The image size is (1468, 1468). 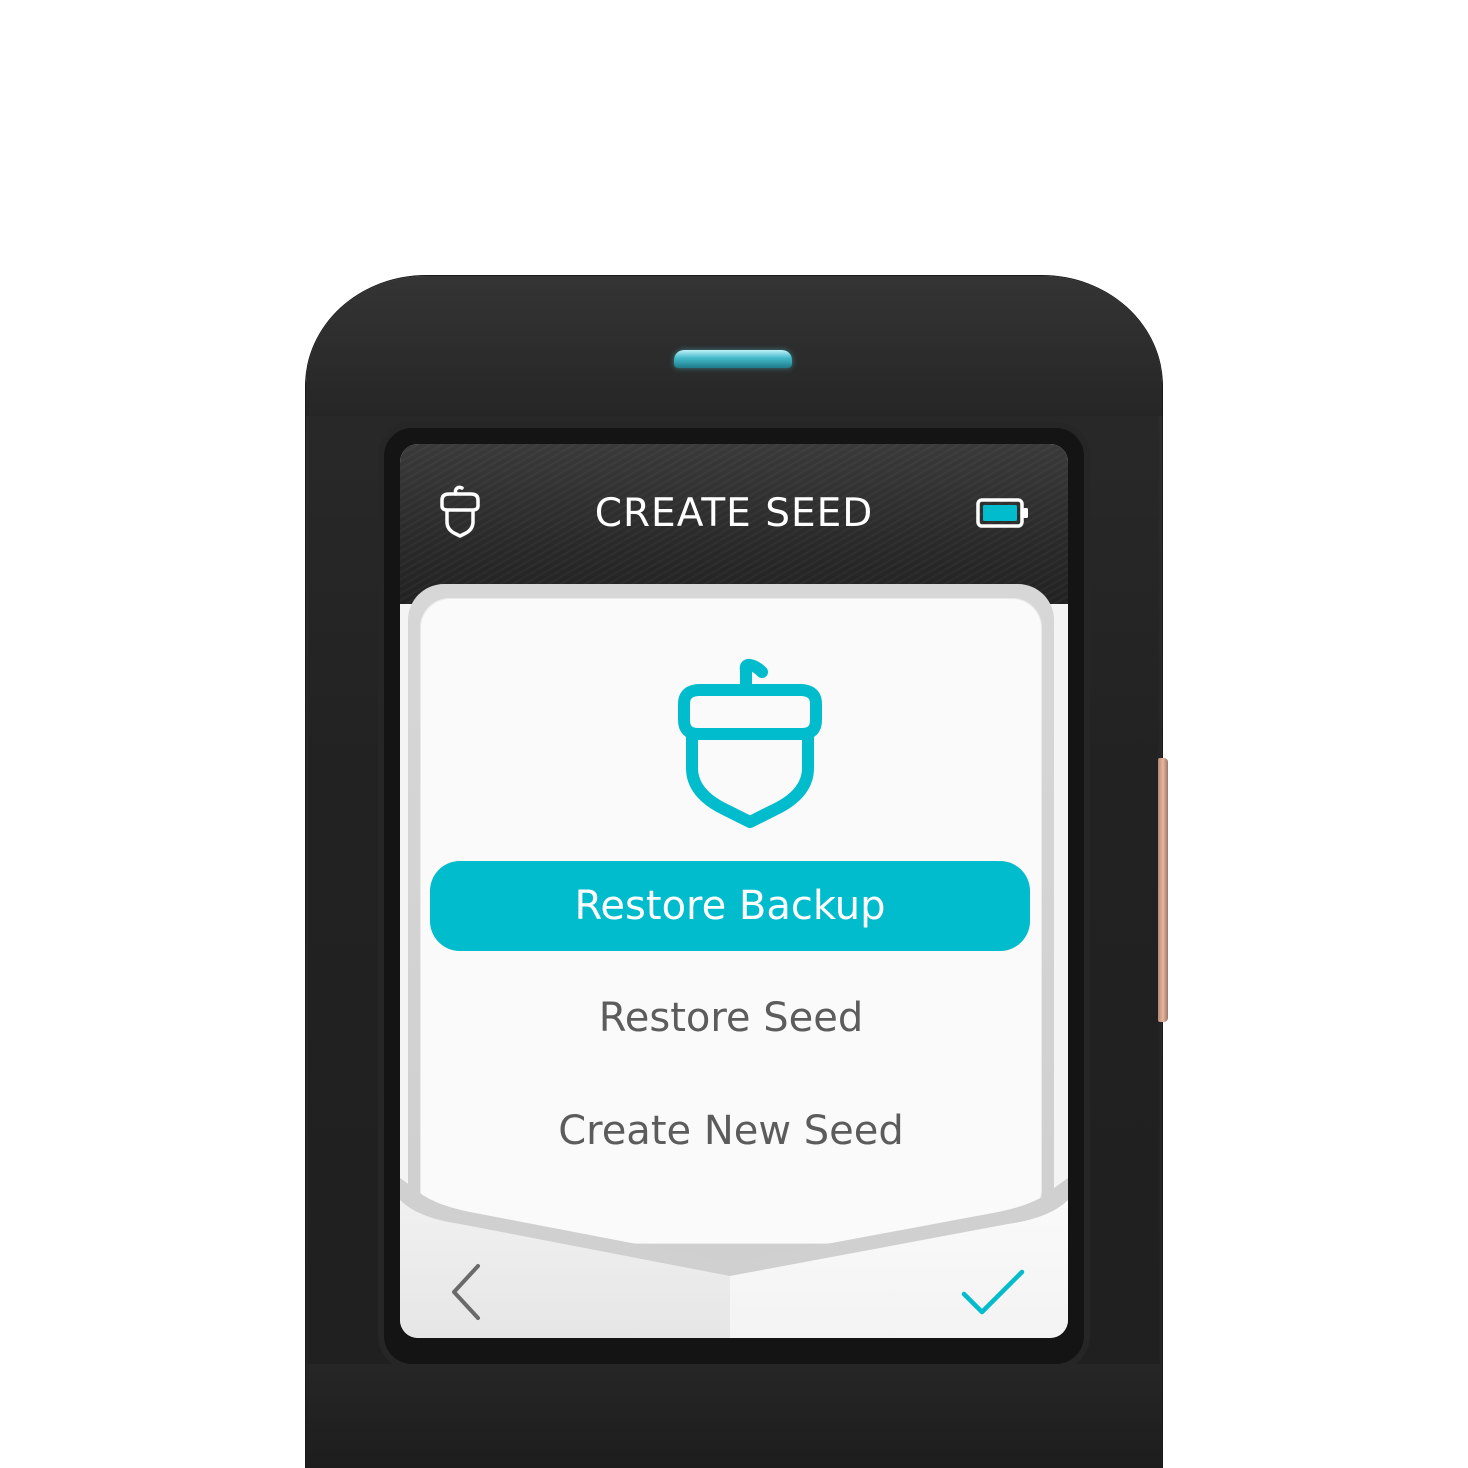 What do you see at coordinates (1002, 513) in the screenshot?
I see `battery-icon` at bounding box center [1002, 513].